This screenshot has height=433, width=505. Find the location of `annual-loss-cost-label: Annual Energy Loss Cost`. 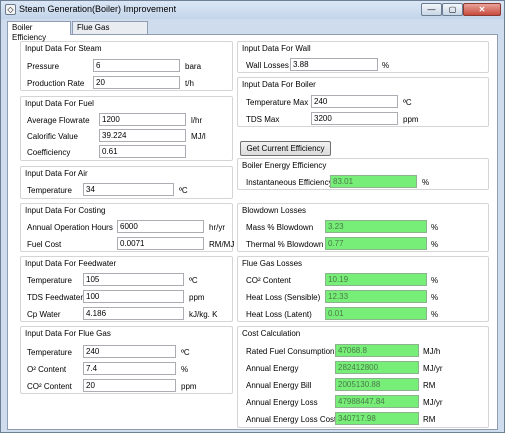

annual-loss-cost-label: Annual Energy Loss Cost is located at coordinates (291, 419).